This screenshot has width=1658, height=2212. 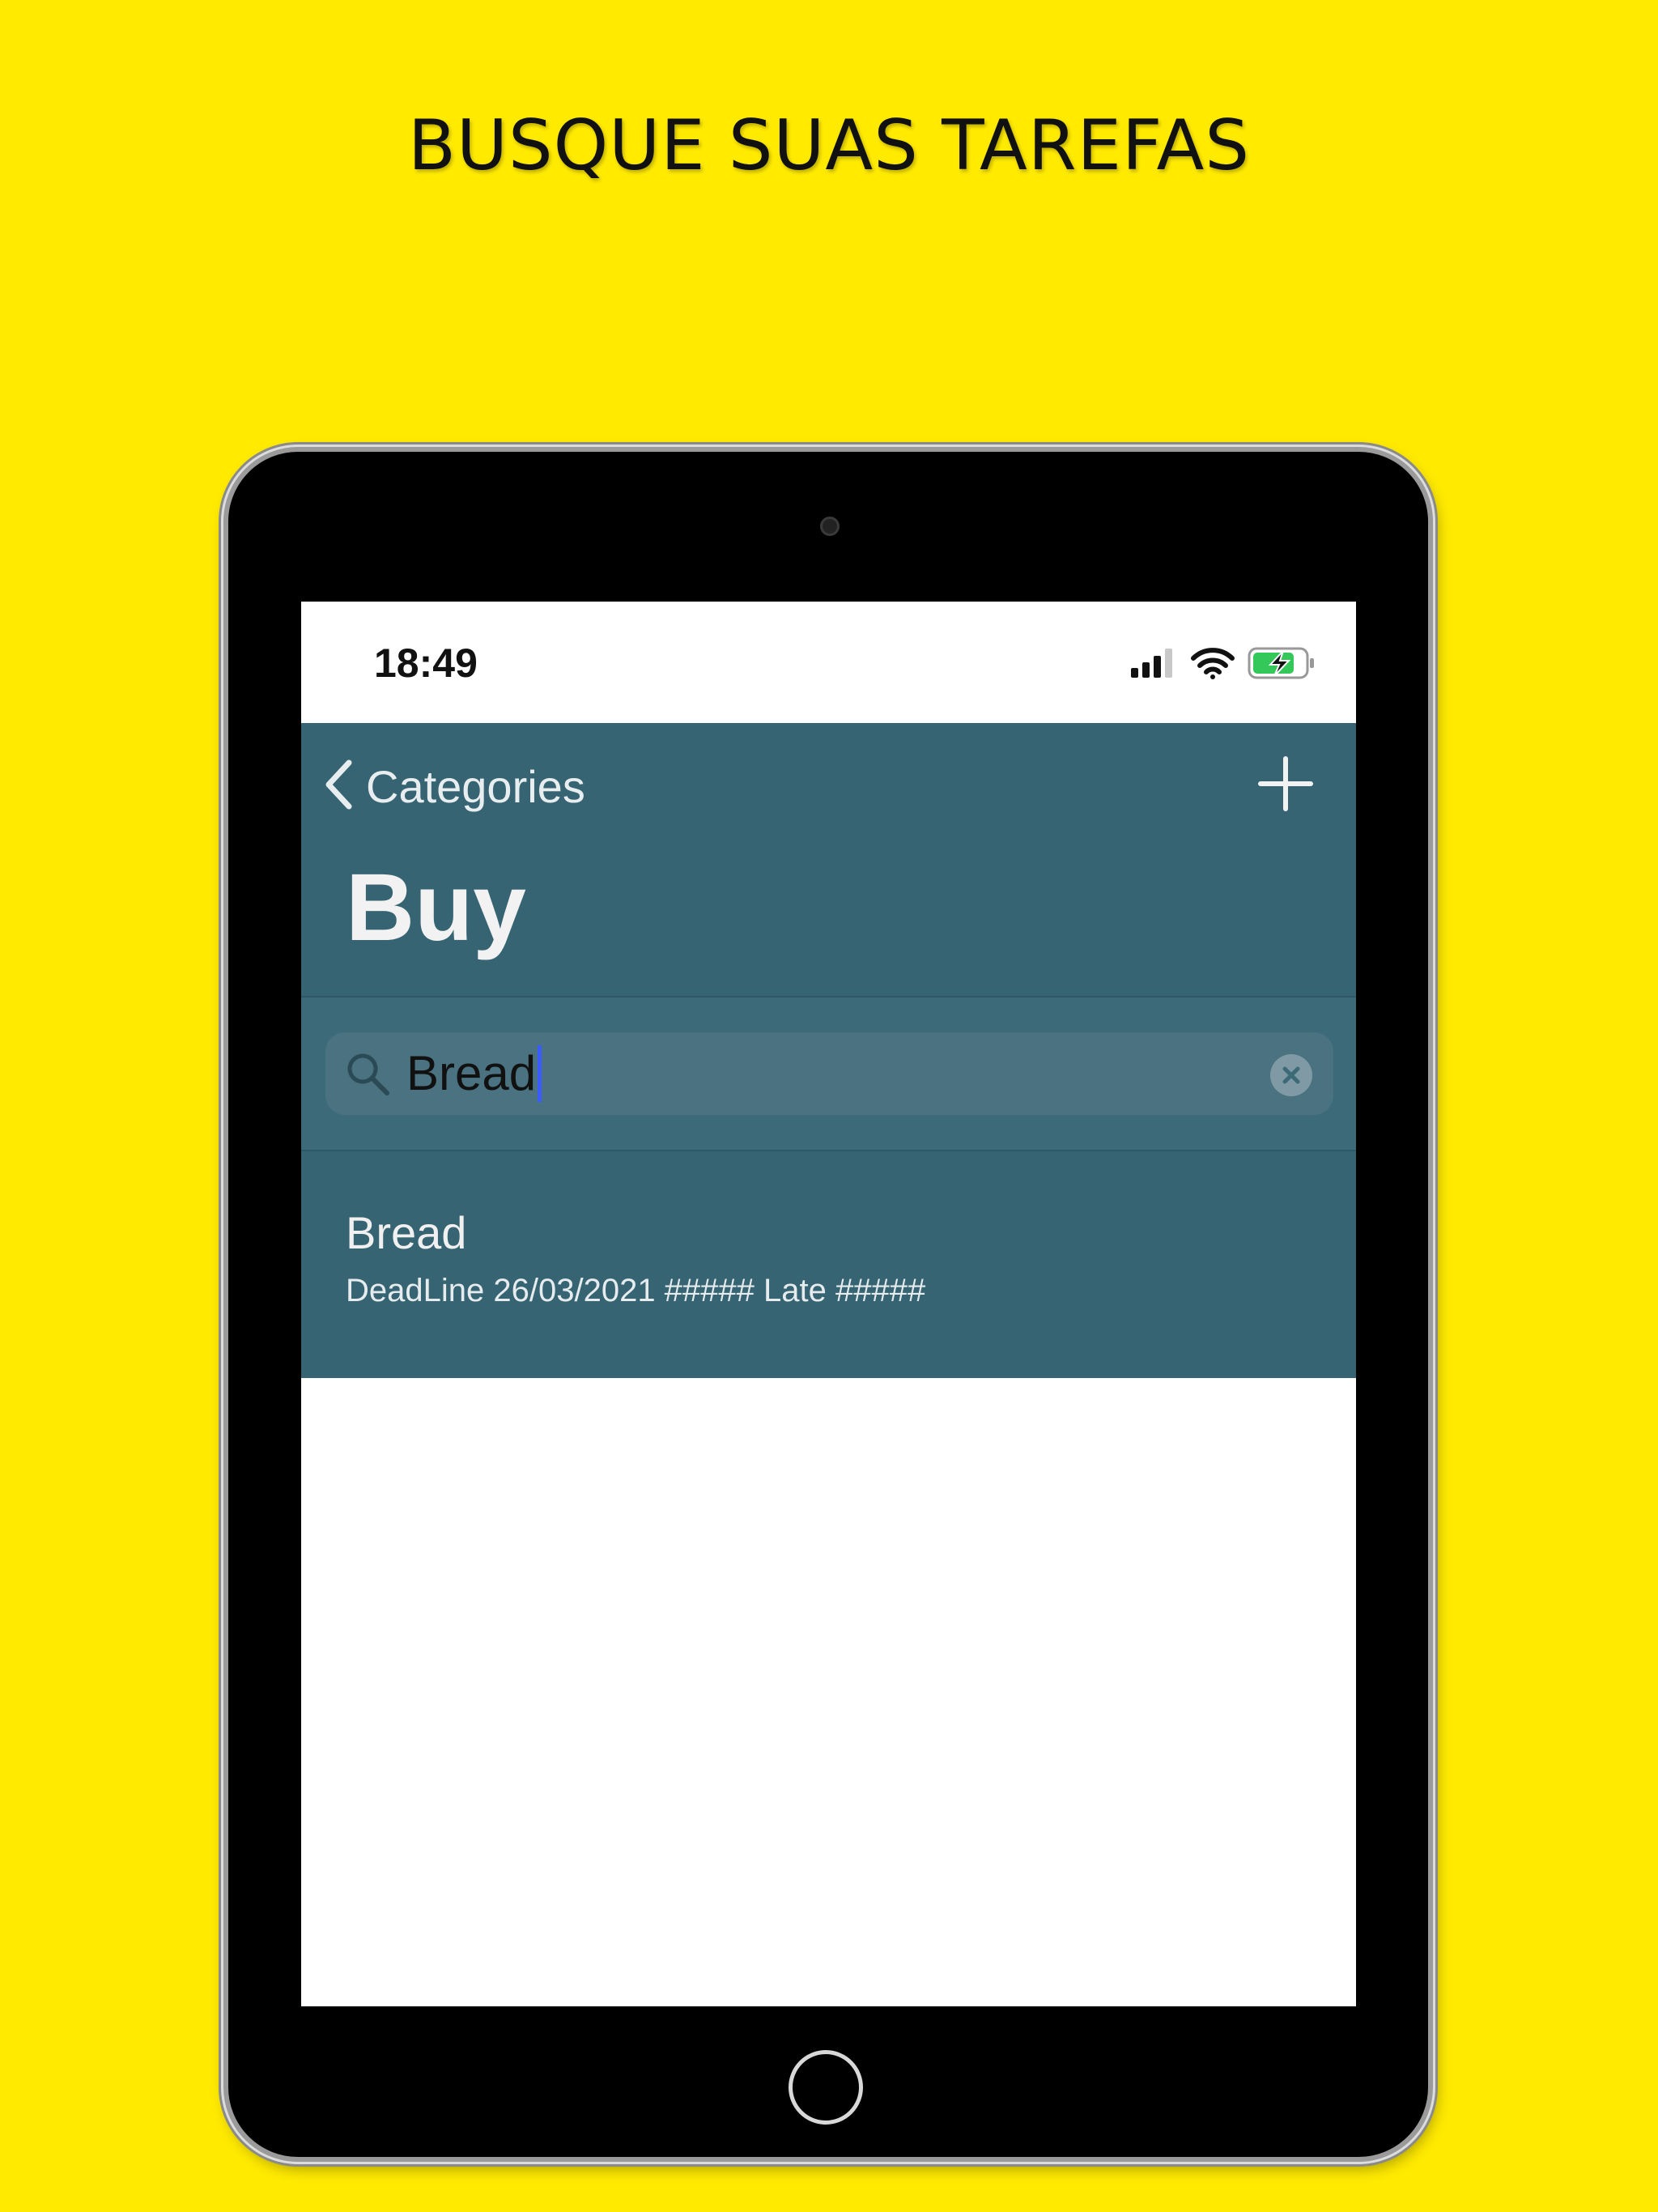 I want to click on back-button: Categories, so click(x=453, y=787).